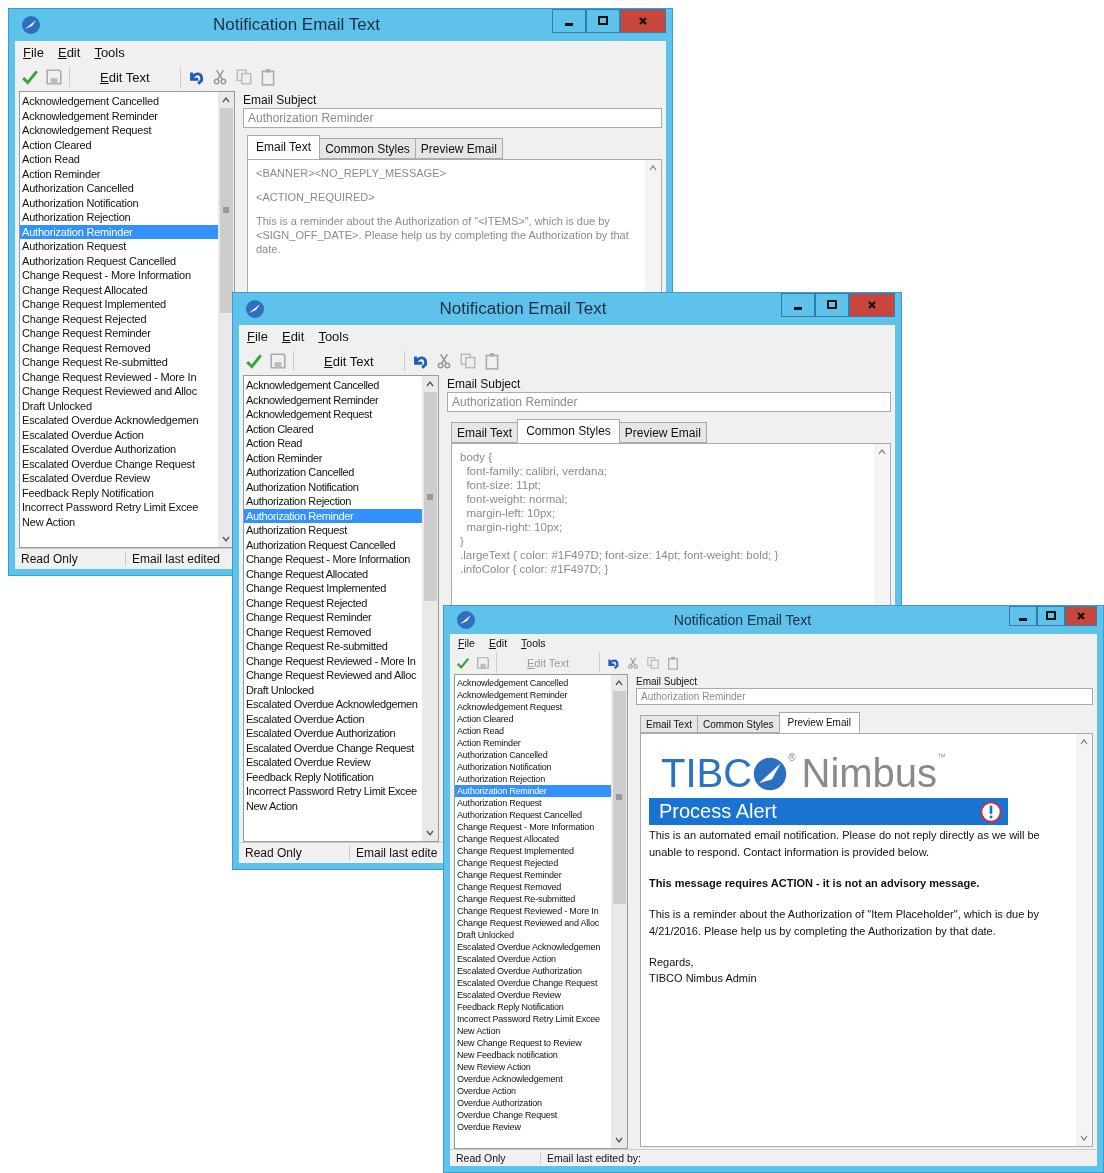  Describe the element at coordinates (119, 391) in the screenshot. I see `list-item: Change Request Reviewed and Alloc` at that location.